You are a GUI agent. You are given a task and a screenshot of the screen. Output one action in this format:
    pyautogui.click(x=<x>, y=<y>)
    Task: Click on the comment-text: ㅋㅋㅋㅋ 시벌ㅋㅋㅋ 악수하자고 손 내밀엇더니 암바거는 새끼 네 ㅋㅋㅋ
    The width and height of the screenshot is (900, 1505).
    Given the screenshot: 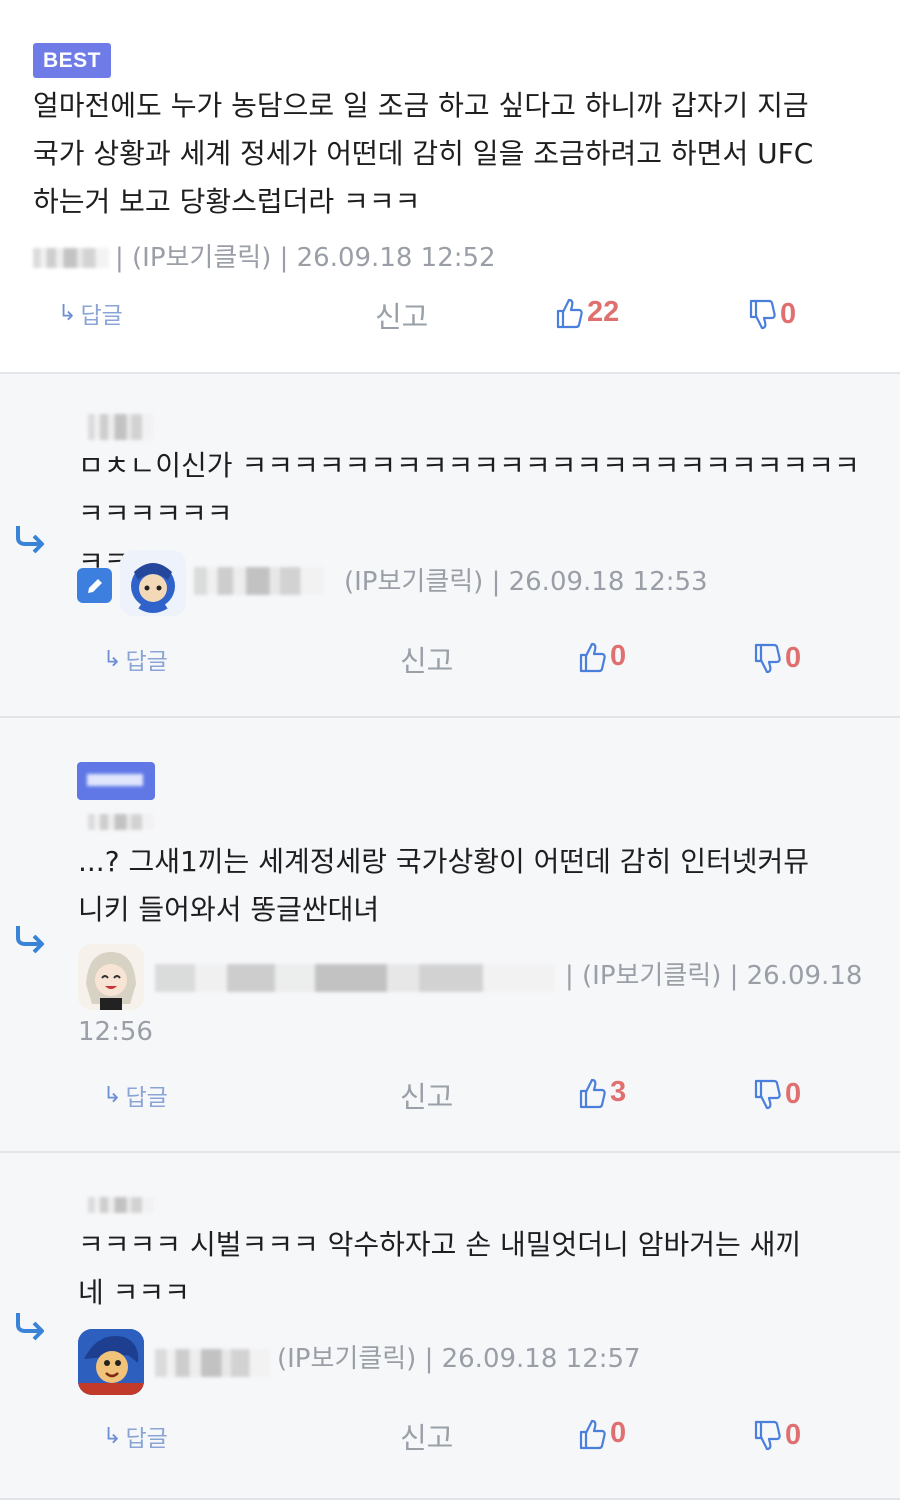 What is the action you would take?
    pyautogui.click(x=440, y=1268)
    